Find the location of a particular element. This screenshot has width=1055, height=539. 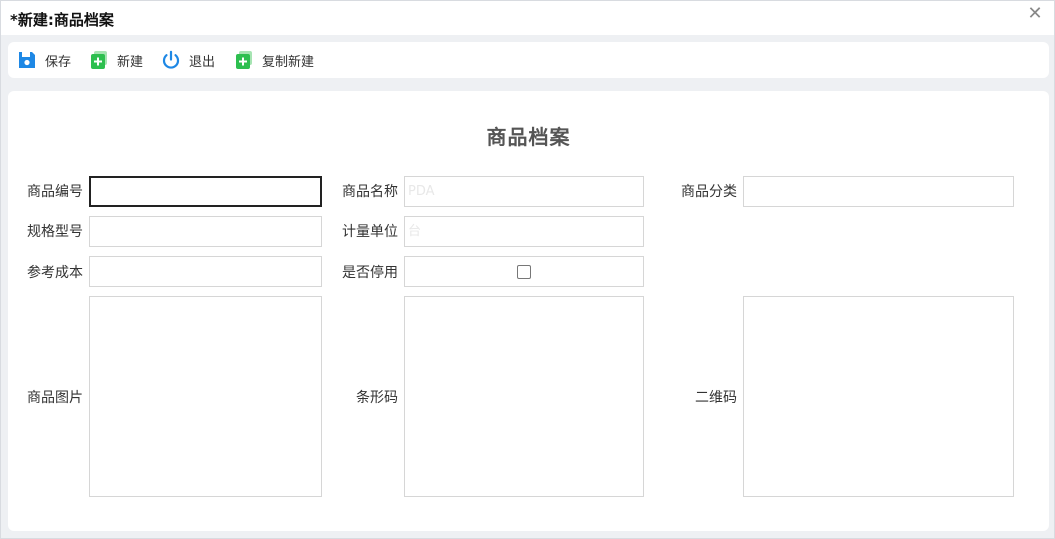

exit-button: 退出 is located at coordinates (188, 60).